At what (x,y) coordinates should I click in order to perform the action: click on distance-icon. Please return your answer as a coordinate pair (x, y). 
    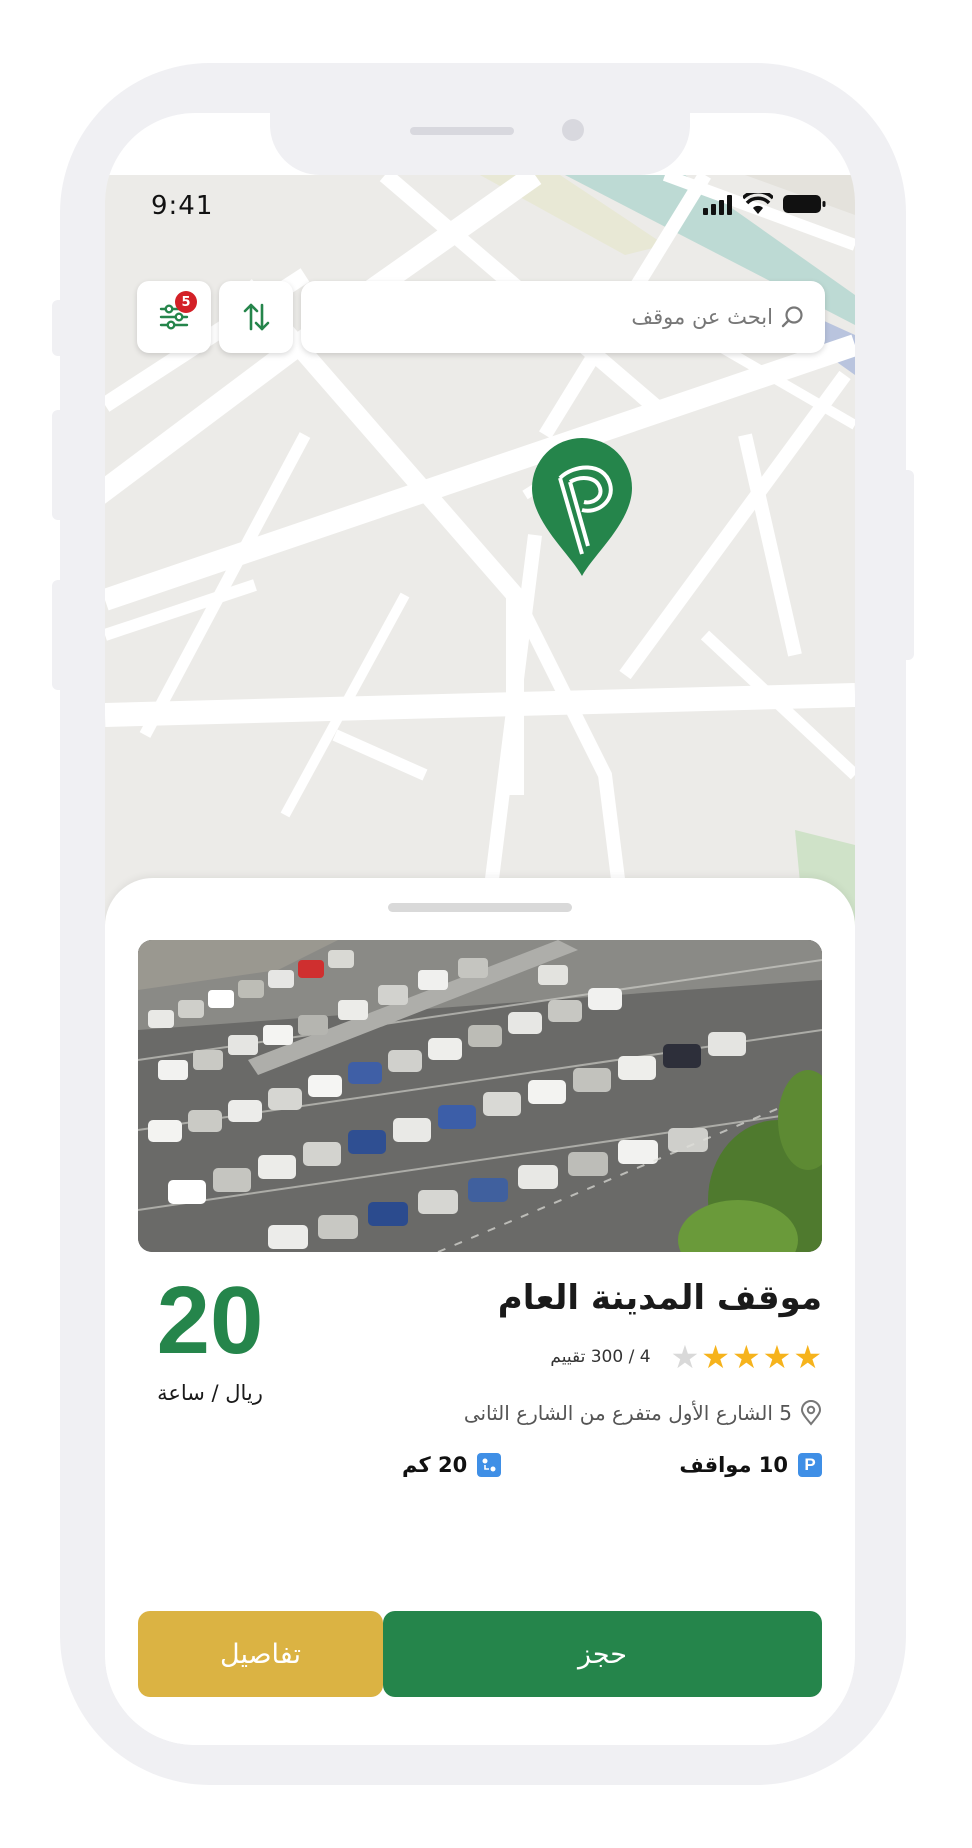
    Looking at the image, I should click on (489, 1465).